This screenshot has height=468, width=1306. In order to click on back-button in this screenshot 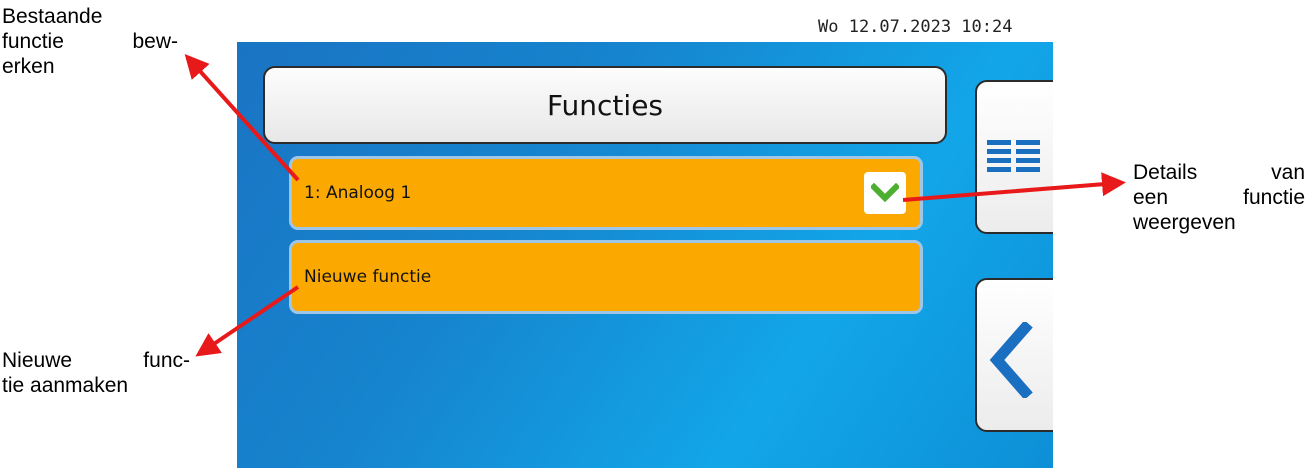, I will do `click(1014, 355)`.